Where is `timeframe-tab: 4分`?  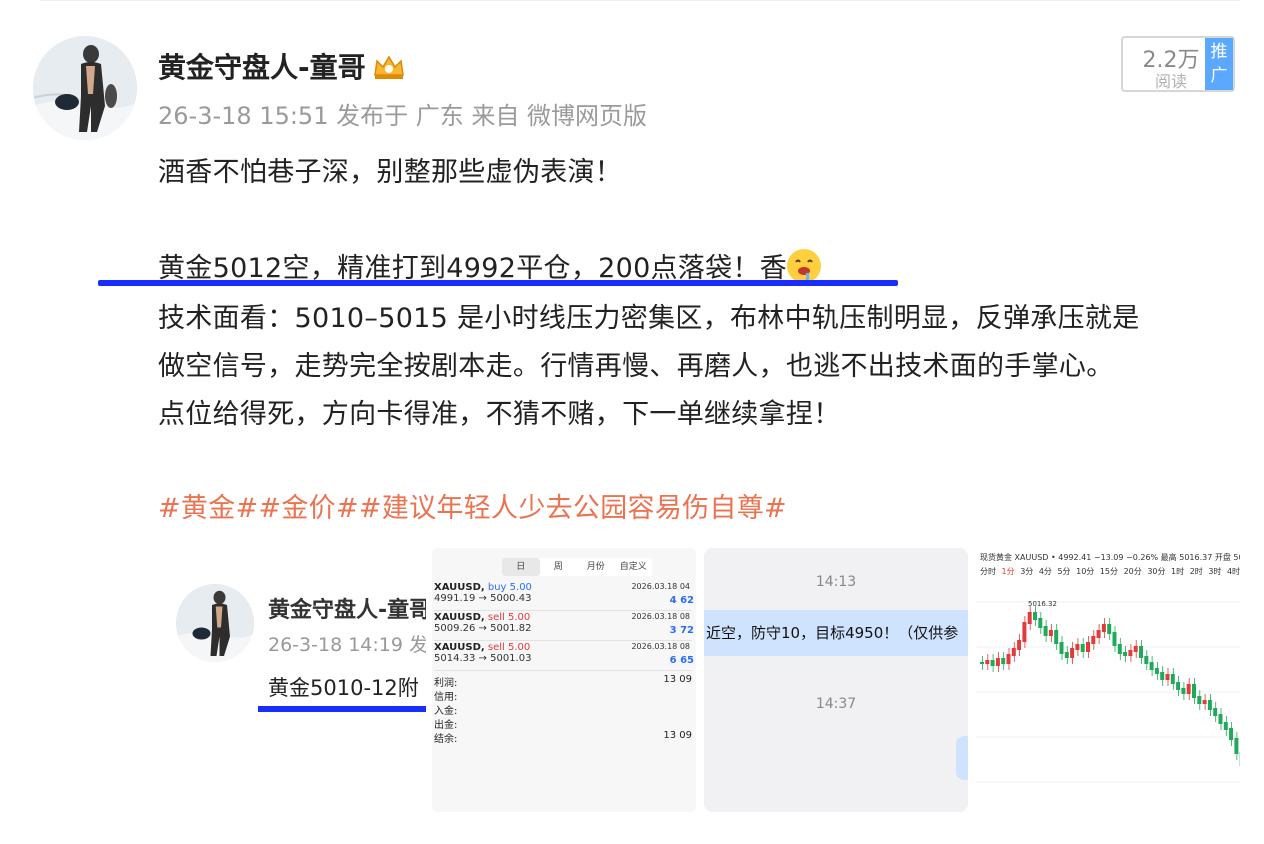 timeframe-tab: 4分 is located at coordinates (1045, 571).